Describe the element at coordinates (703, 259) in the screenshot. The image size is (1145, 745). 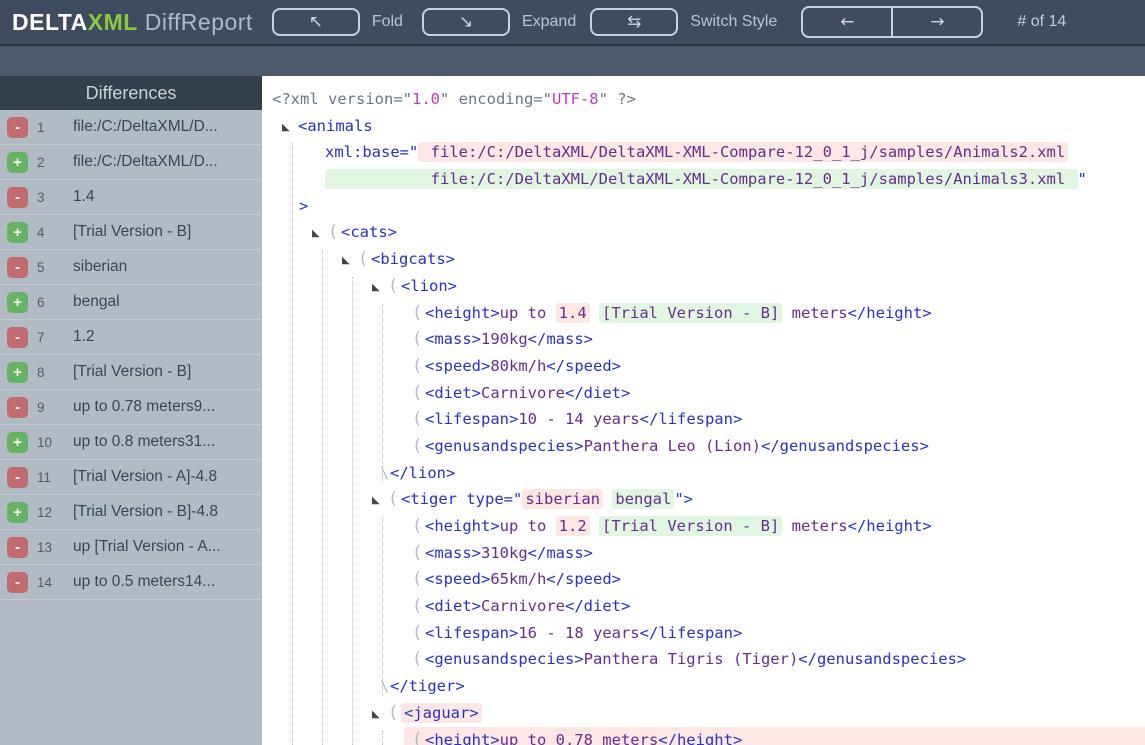
I see `code-line: ◣(<bigcats>` at that location.